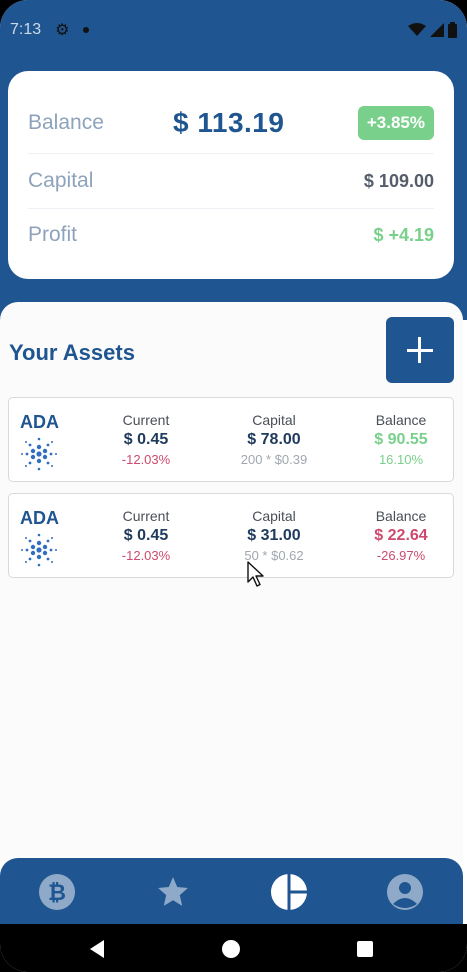 The height and width of the screenshot is (972, 467). What do you see at coordinates (365, 949) in the screenshot?
I see `recents-icon` at bounding box center [365, 949].